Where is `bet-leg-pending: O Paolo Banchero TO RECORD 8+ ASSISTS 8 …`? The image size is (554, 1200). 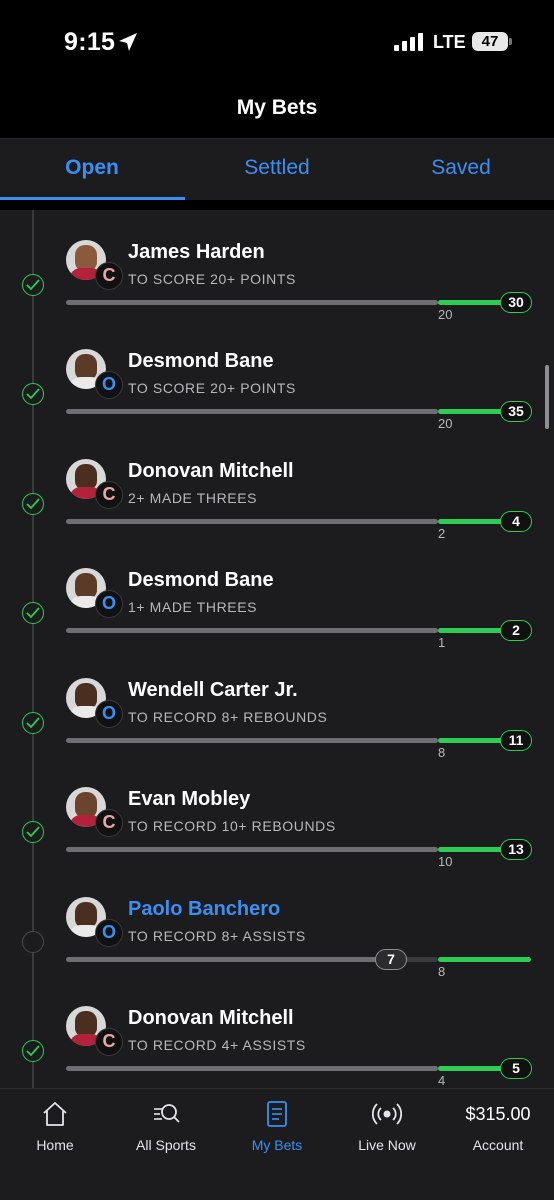 bet-leg-pending: O Paolo Banchero TO RECORD 8+ ASSISTS 8 … is located at coordinates (277, 931).